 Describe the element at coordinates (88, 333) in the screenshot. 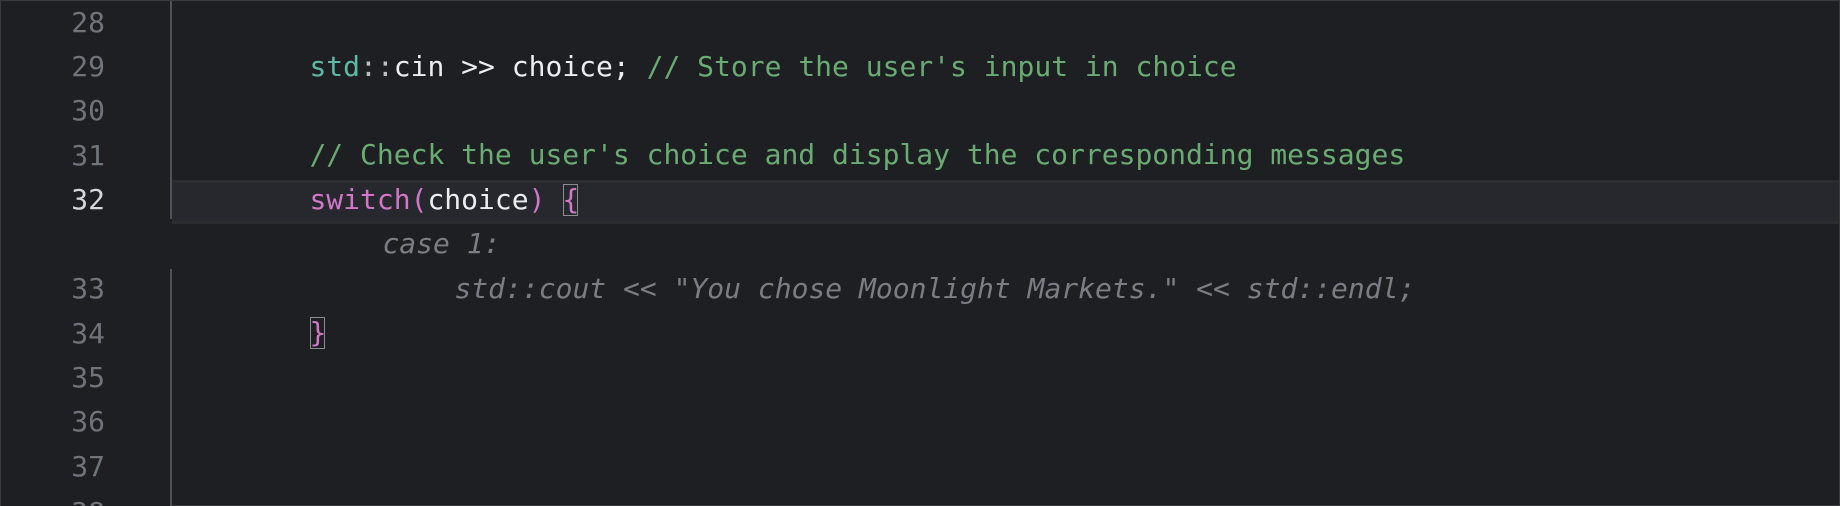

I see `line-number: 34` at that location.